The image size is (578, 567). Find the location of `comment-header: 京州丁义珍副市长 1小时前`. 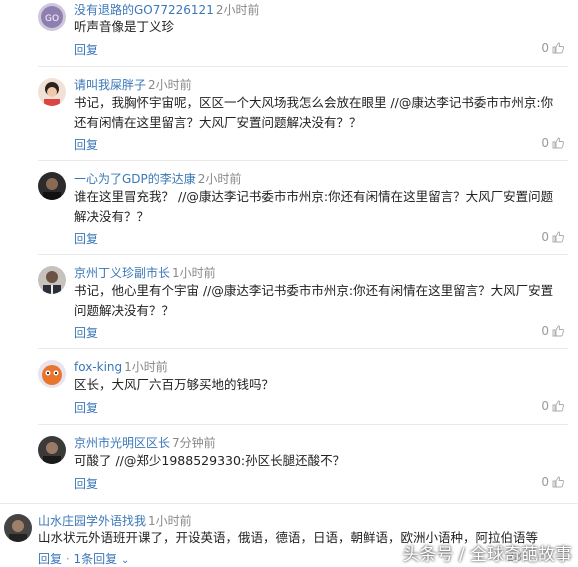

comment-header: 京州丁义珍副市长 1小时前 is located at coordinates (145, 272).